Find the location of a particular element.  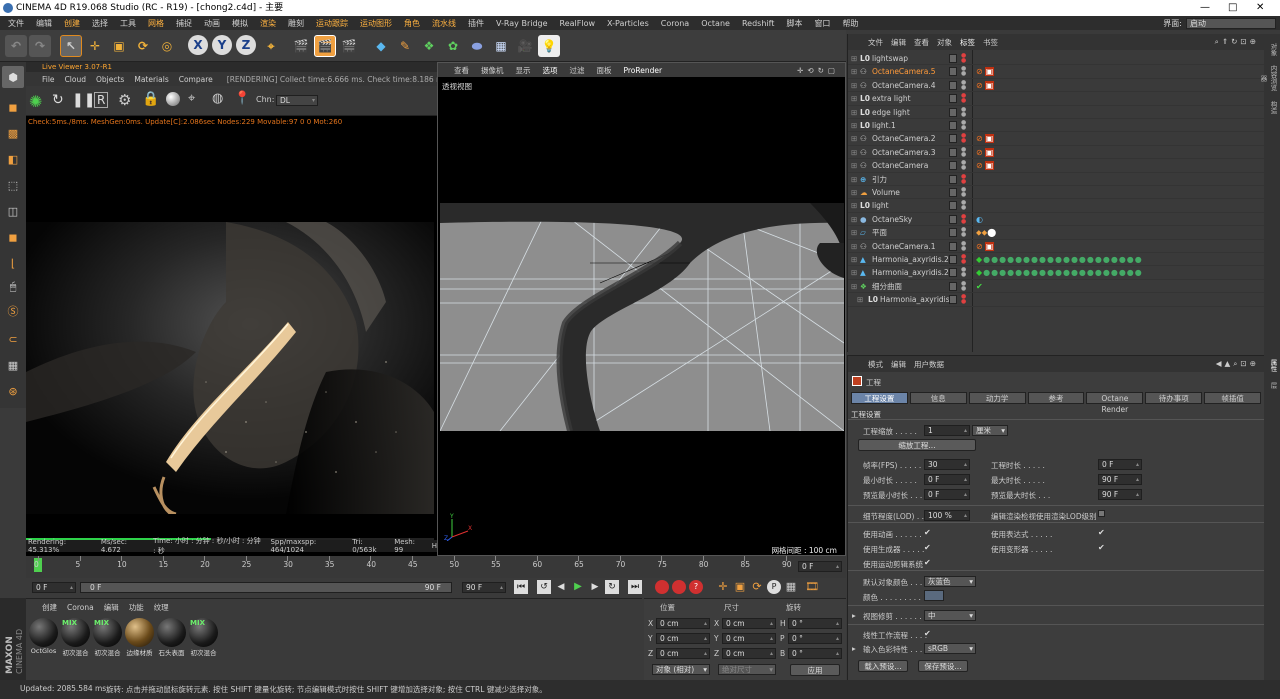

object-name: 细分曲面 is located at coordinates (887, 286).